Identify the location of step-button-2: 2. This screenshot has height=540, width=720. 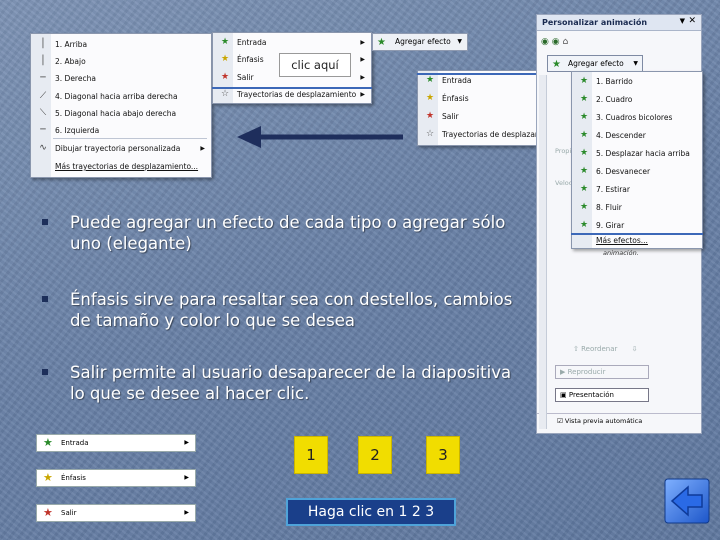
(375, 455).